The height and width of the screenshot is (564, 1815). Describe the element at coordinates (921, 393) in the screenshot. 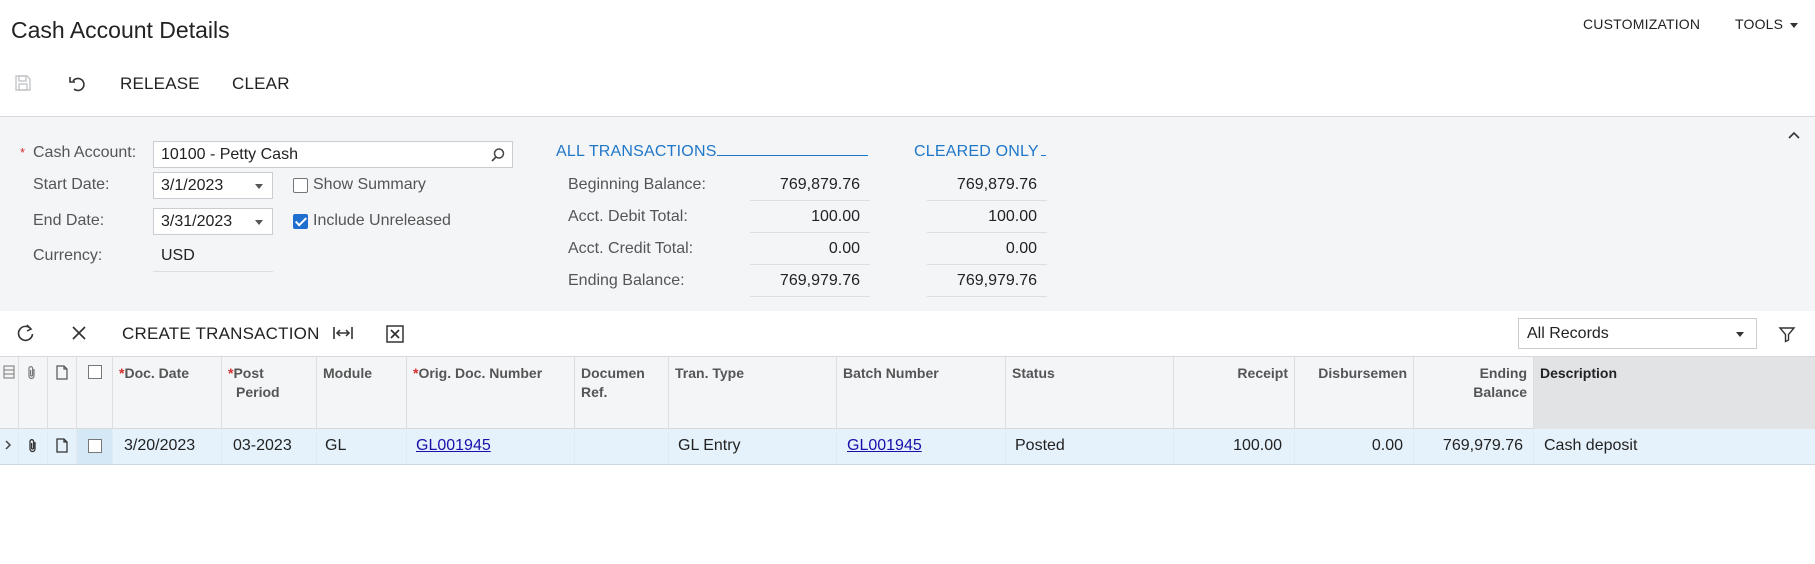

I see `column-batch-number: Batch Number` at that location.